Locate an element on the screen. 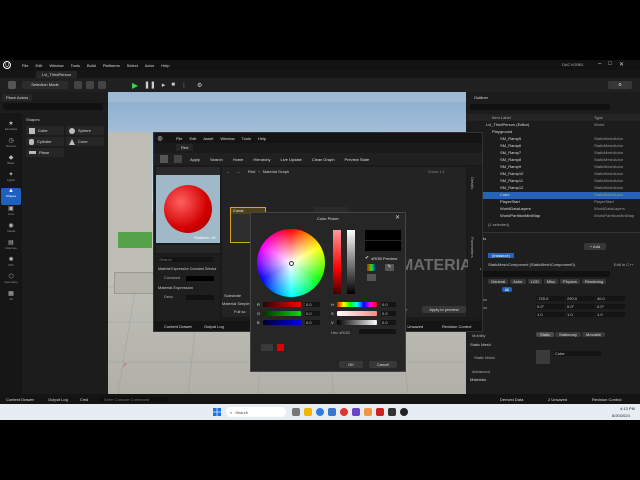 This screenshot has width=640, height=480. mat-details-search: Search is located at coordinates (185, 259).